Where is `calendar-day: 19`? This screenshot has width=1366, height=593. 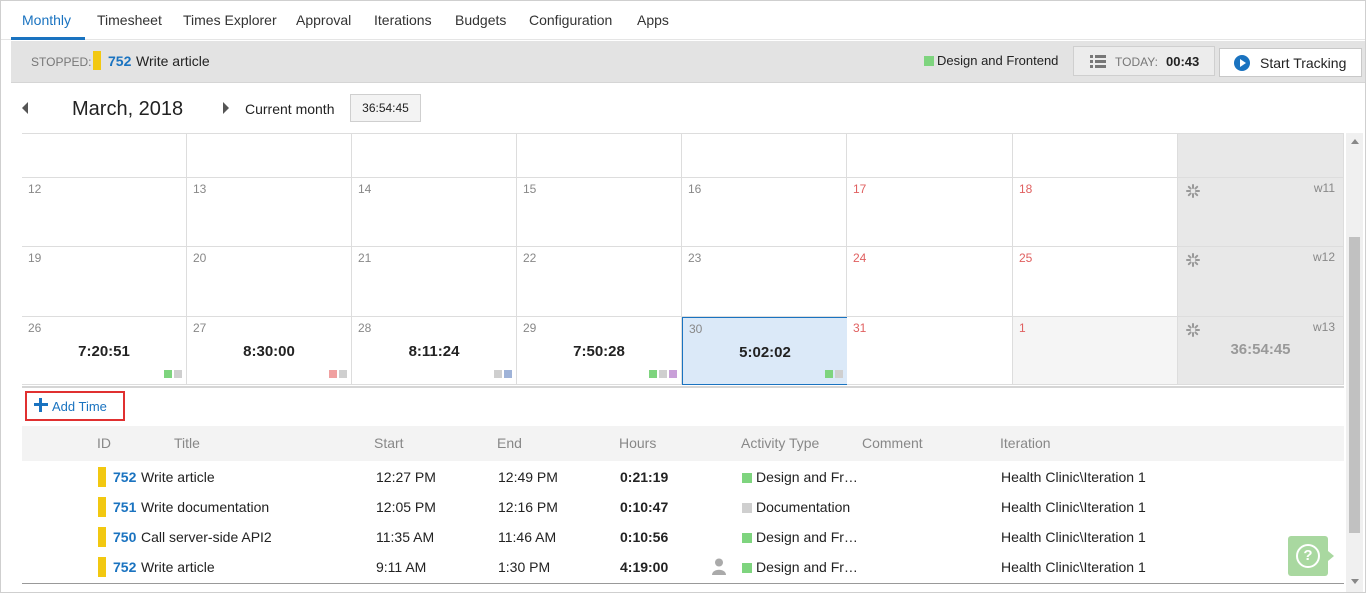 calendar-day: 19 is located at coordinates (104, 282).